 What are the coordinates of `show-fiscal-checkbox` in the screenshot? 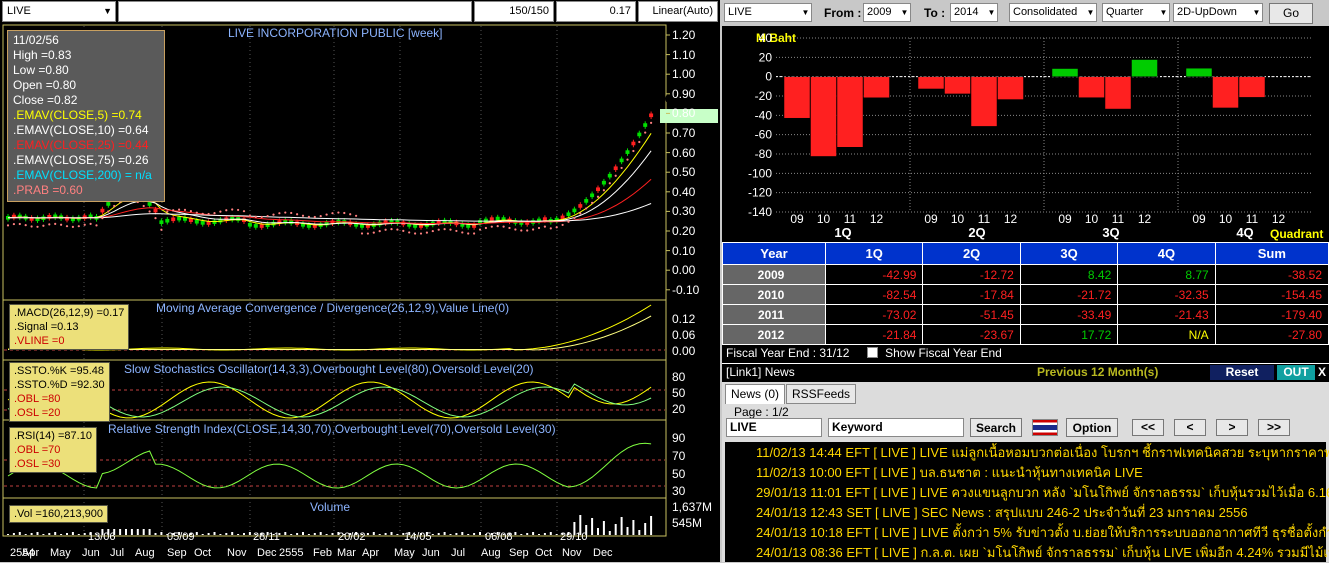 It's located at (872, 352).